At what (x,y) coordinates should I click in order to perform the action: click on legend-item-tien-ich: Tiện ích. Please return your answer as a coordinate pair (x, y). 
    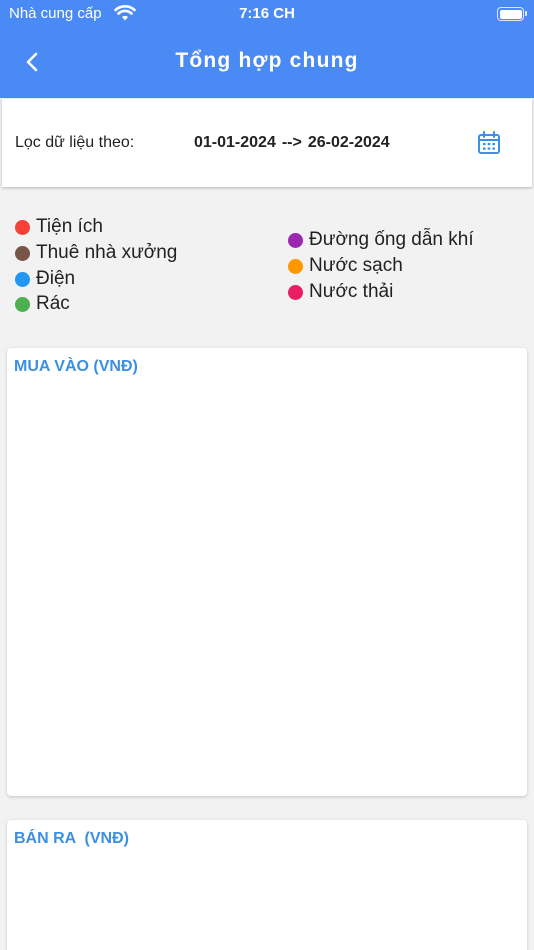
    Looking at the image, I should click on (59, 227).